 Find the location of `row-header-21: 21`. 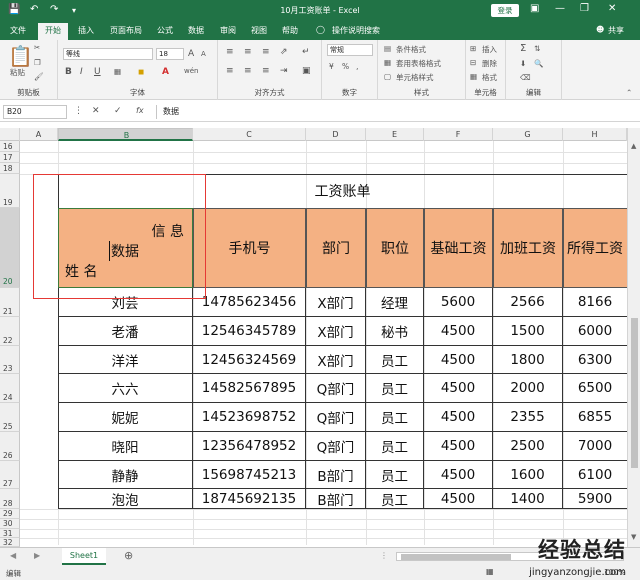

row-header-21: 21 is located at coordinates (10, 302).